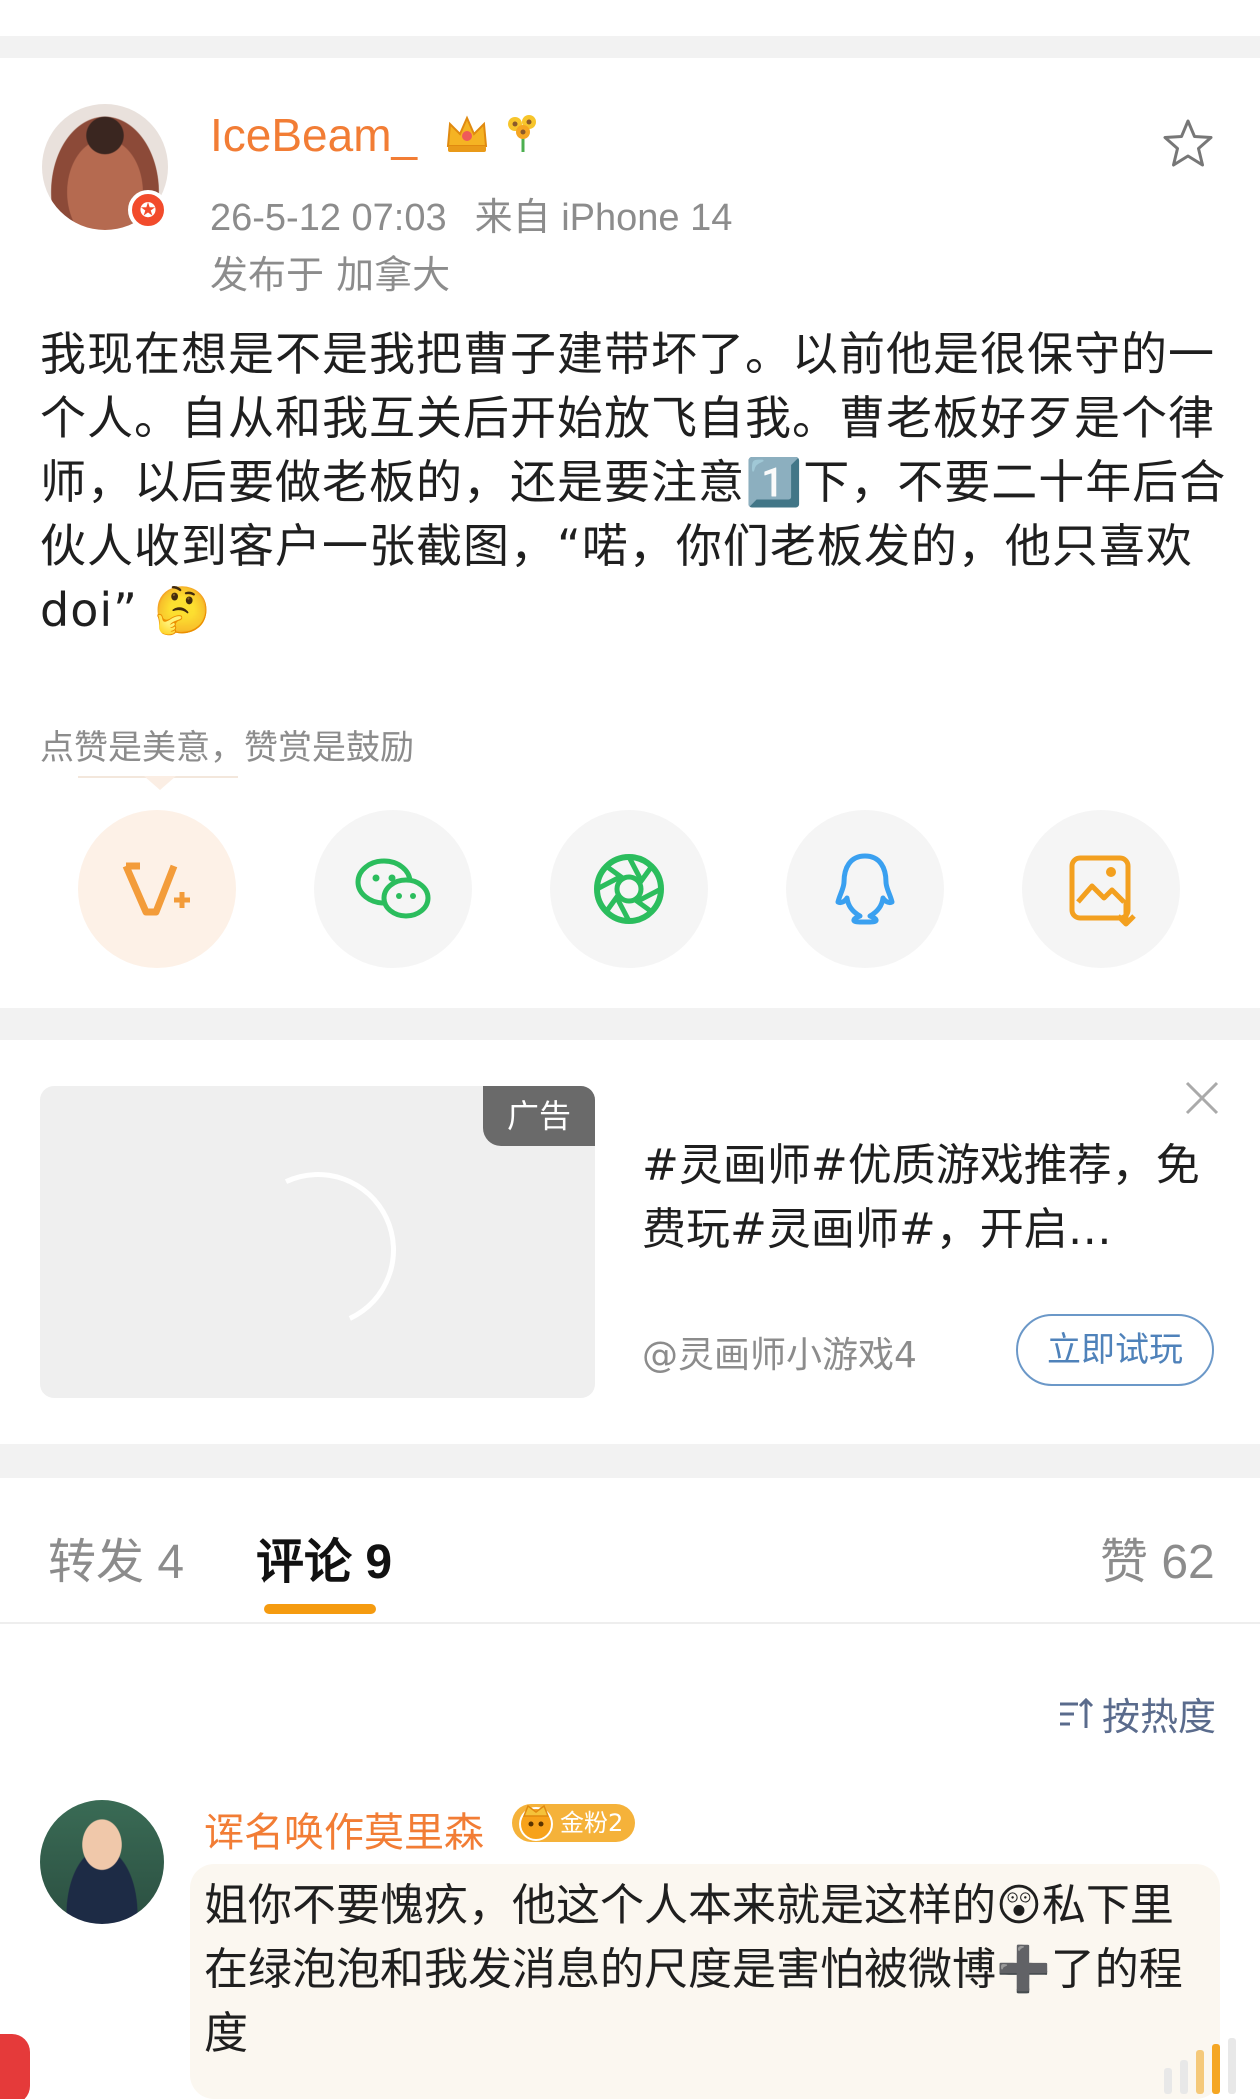 This screenshot has width=1260, height=2099. What do you see at coordinates (630, 1623) in the screenshot?
I see `tab-divider` at bounding box center [630, 1623].